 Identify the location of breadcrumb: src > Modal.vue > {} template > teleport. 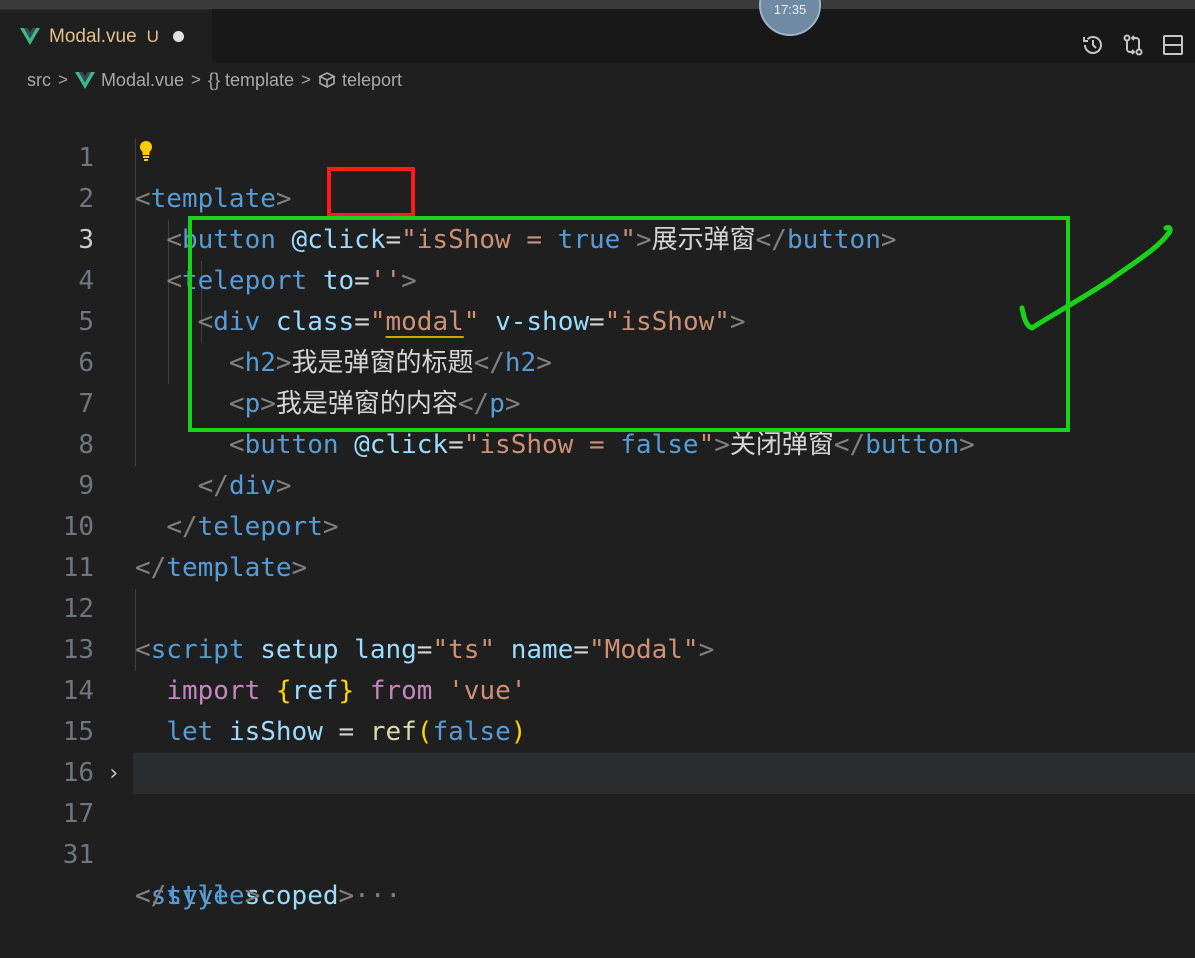
(597, 80).